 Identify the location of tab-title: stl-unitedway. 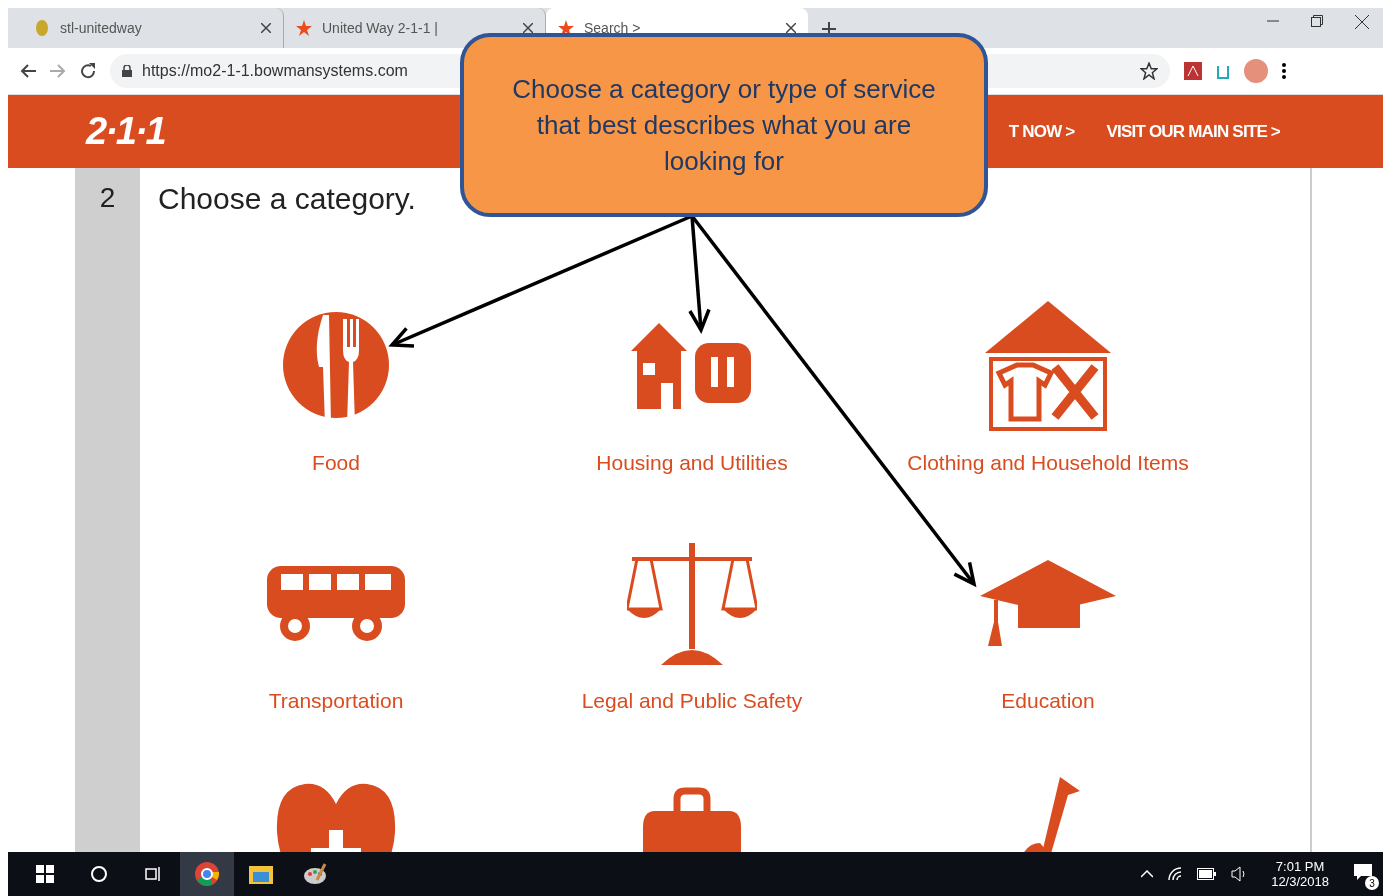
(101, 28).